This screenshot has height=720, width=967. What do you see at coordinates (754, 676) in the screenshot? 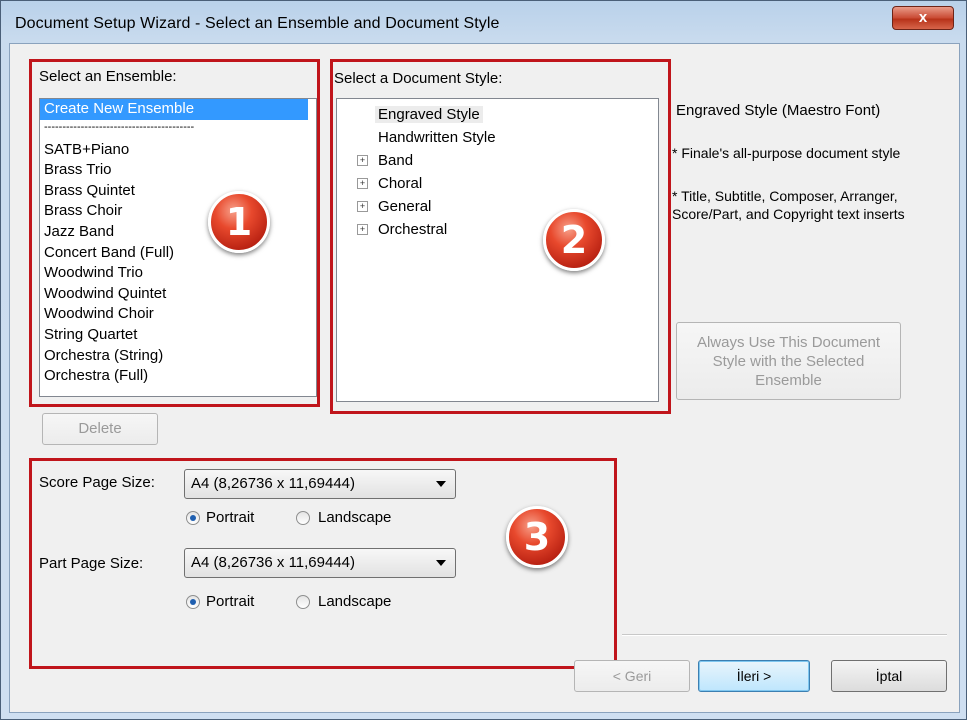
I see `next-button: İleri >` at bounding box center [754, 676].